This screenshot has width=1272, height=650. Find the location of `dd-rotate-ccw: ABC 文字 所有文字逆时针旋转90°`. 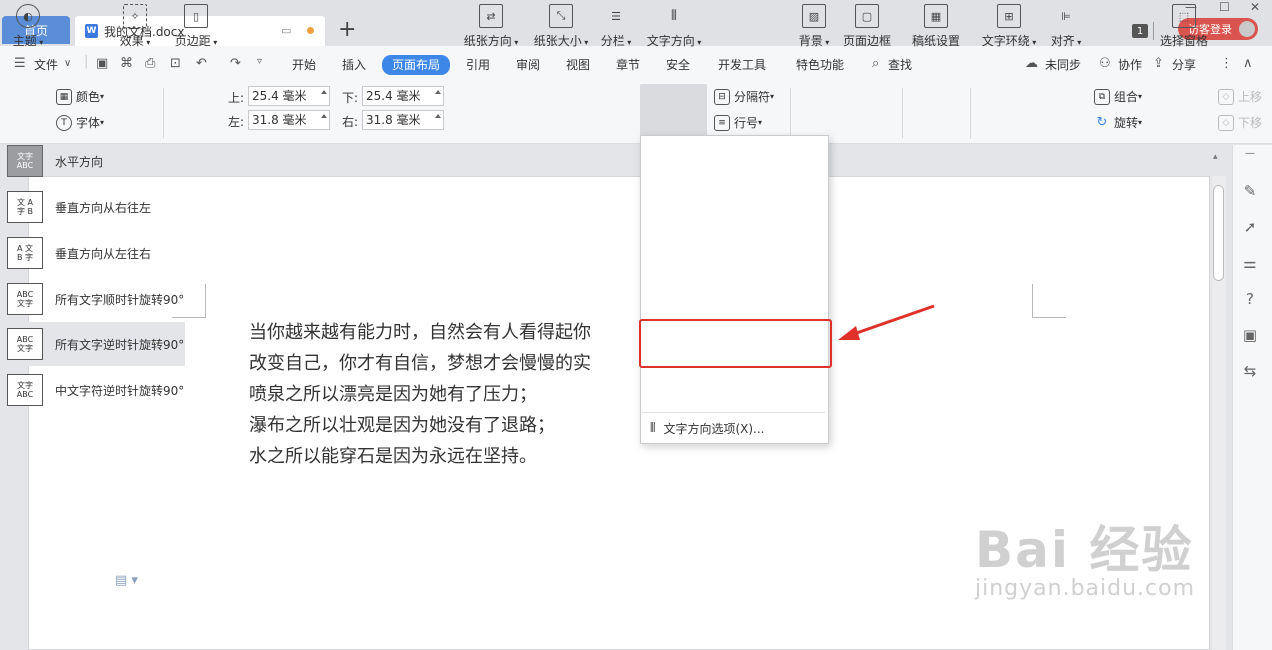

dd-rotate-ccw: ABC 文字 所有文字逆时针旋转90° is located at coordinates (95, 344).